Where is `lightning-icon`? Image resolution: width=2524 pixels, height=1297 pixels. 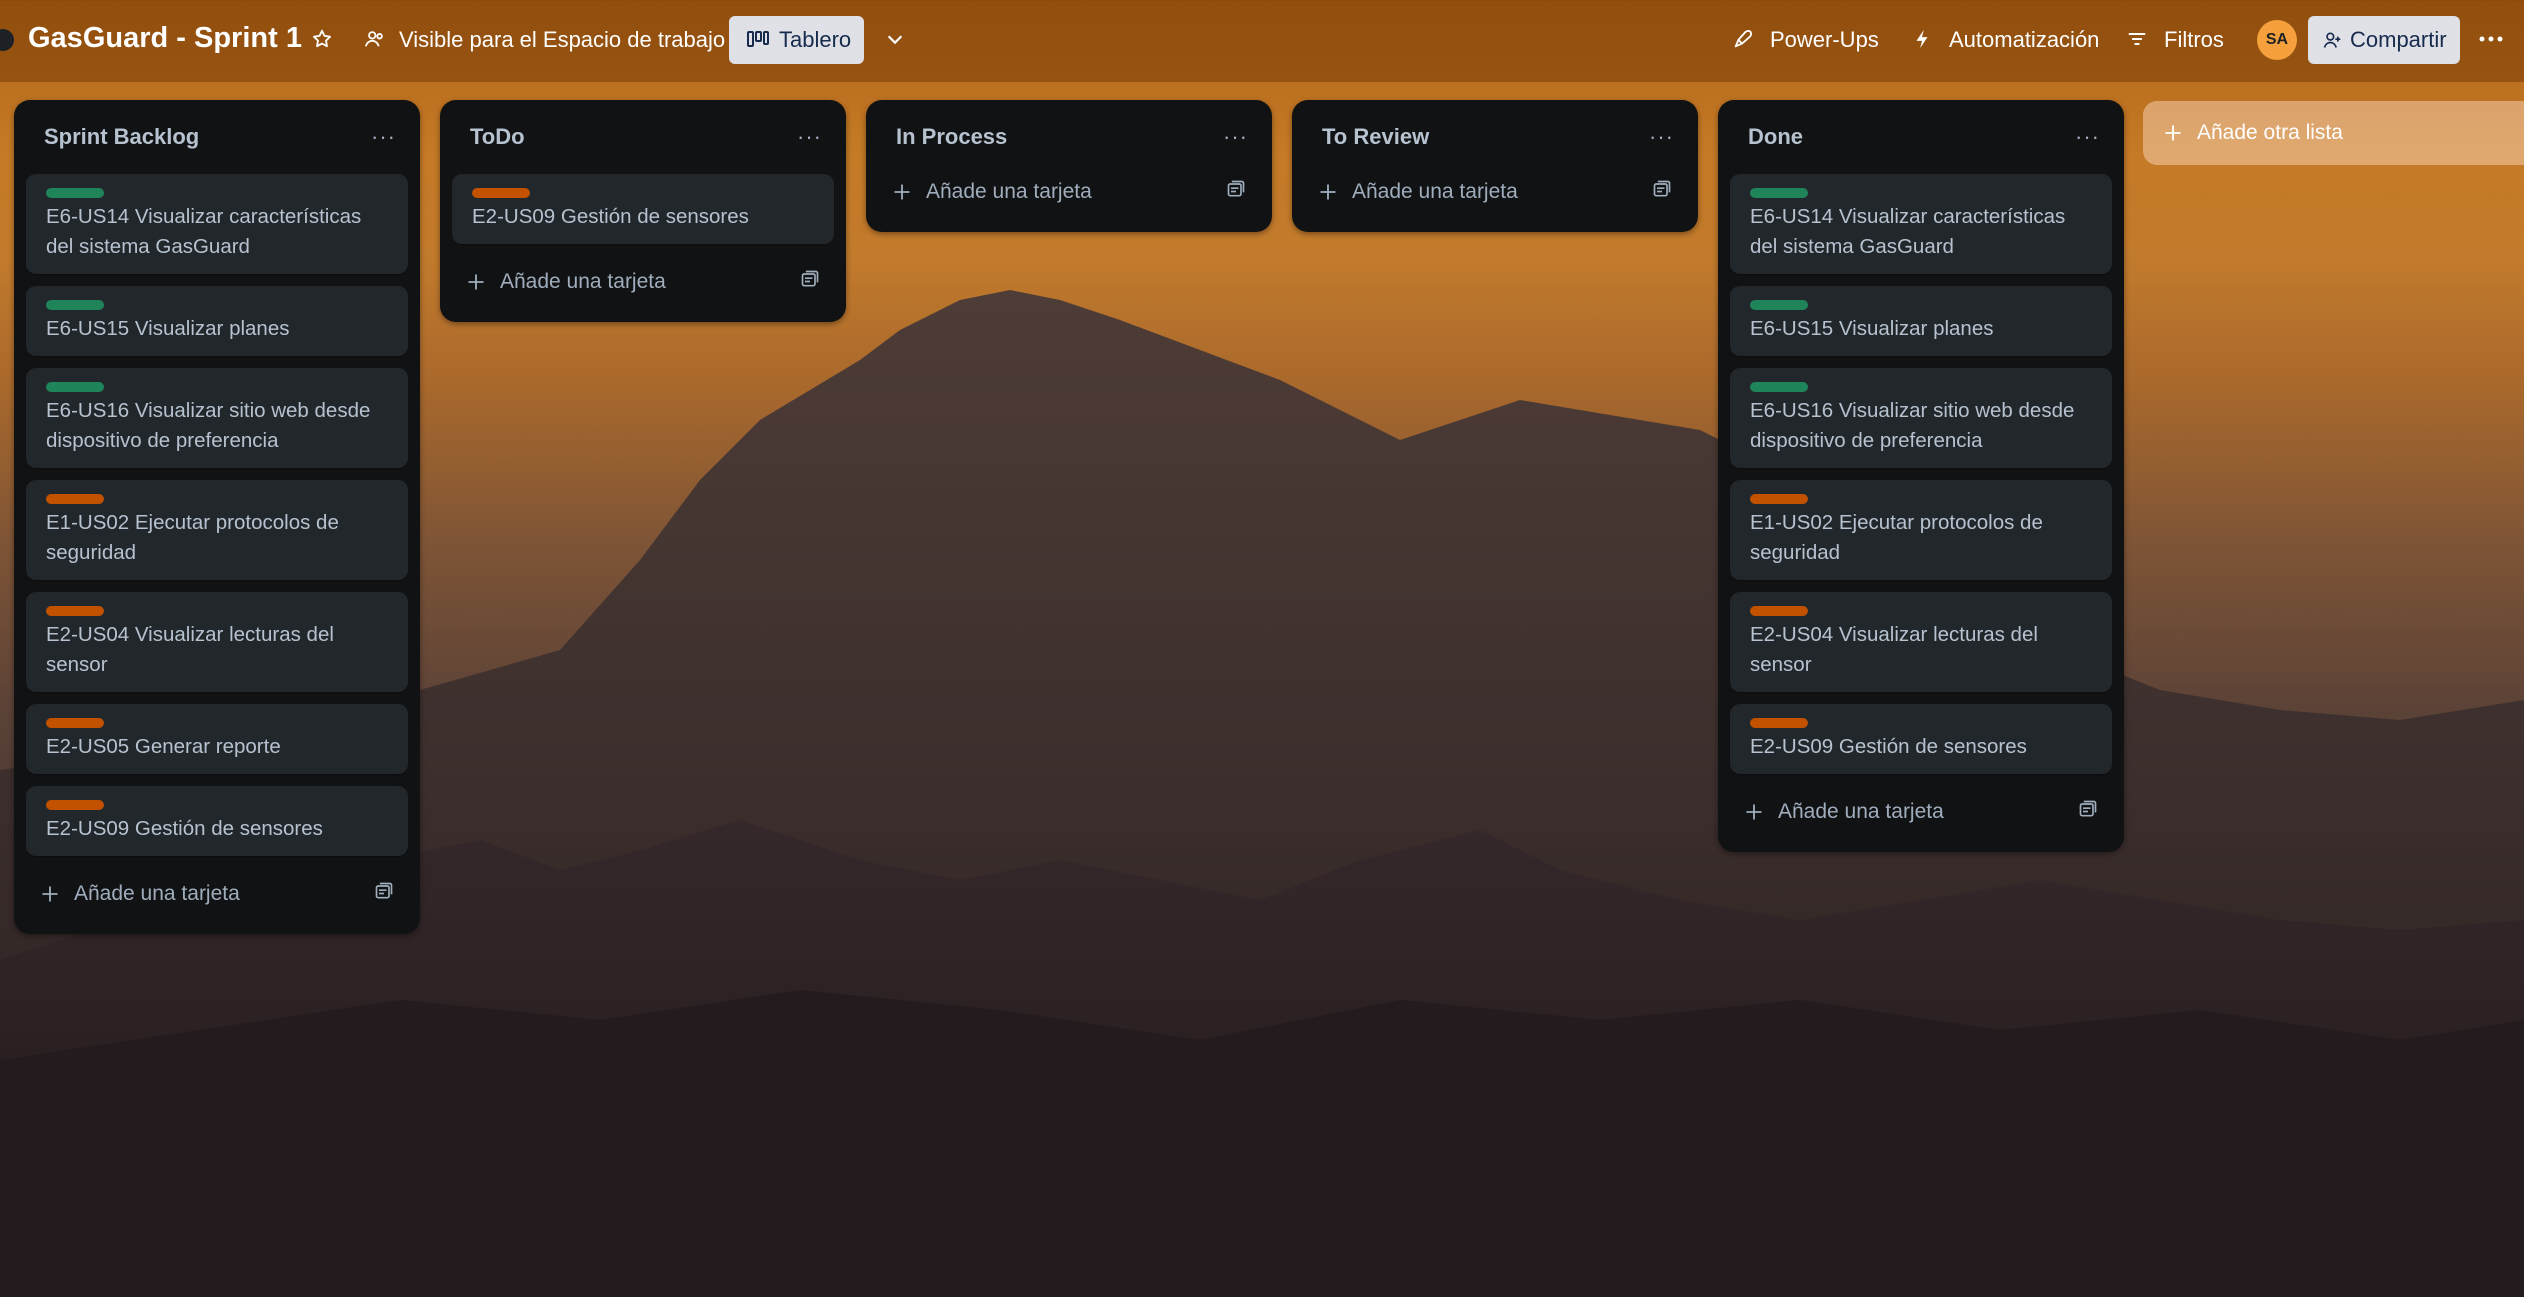 lightning-icon is located at coordinates (1922, 39).